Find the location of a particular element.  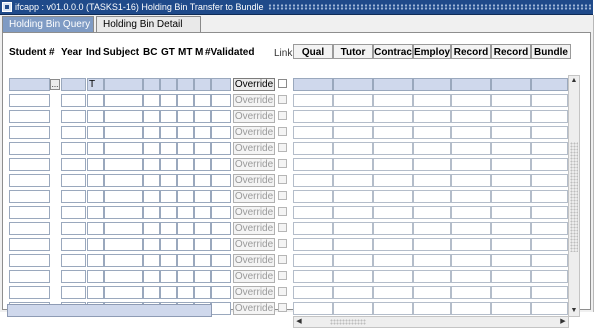

scroll-up-icon: ▲ is located at coordinates (574, 81).